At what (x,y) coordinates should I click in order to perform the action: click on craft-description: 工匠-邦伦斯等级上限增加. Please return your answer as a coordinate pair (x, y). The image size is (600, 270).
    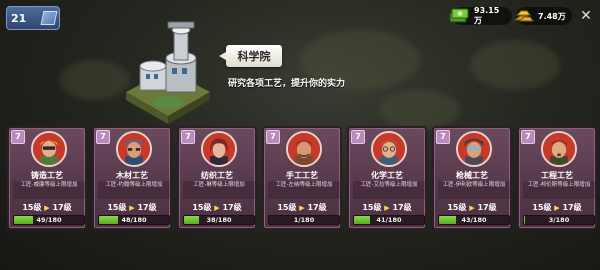
    Looking at the image, I should click on (559, 190).